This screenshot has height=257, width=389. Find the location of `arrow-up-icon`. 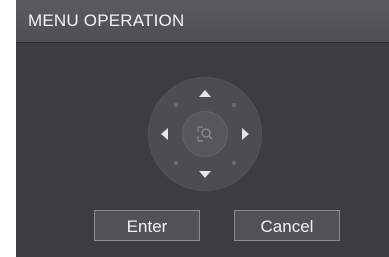

arrow-up-icon is located at coordinates (205, 93).